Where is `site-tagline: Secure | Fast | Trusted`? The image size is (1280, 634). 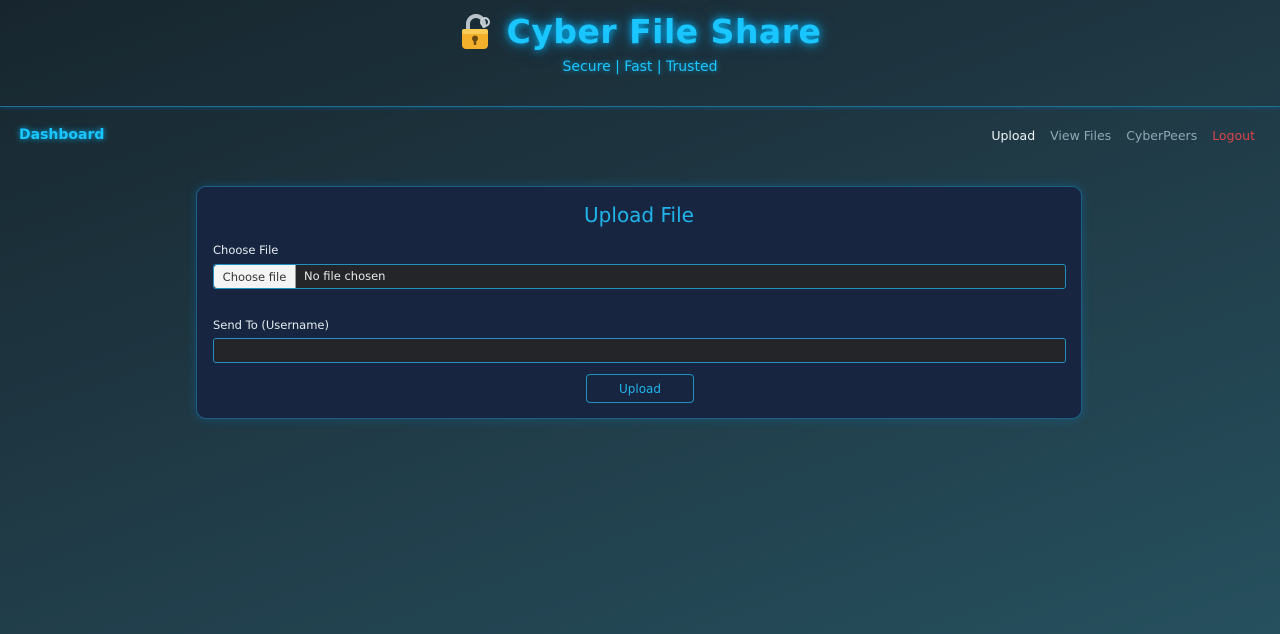 site-tagline: Secure | Fast | Trusted is located at coordinates (640, 67).